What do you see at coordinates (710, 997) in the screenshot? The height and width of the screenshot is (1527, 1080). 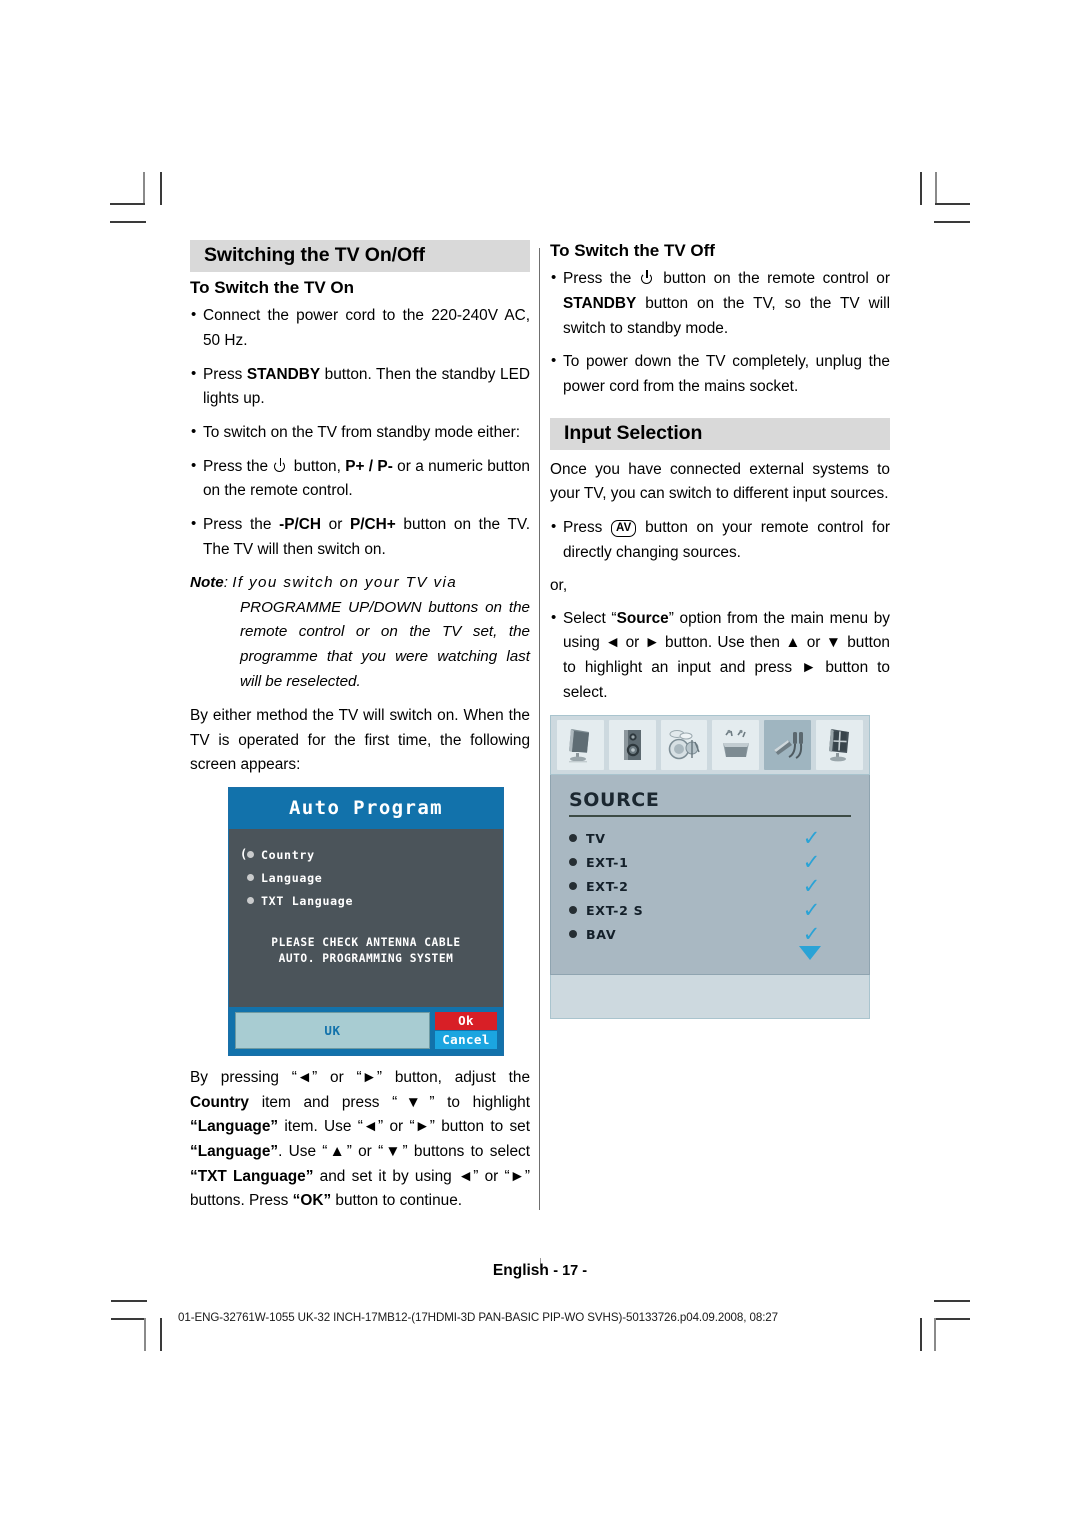 I see `source-bottom-strip` at bounding box center [710, 997].